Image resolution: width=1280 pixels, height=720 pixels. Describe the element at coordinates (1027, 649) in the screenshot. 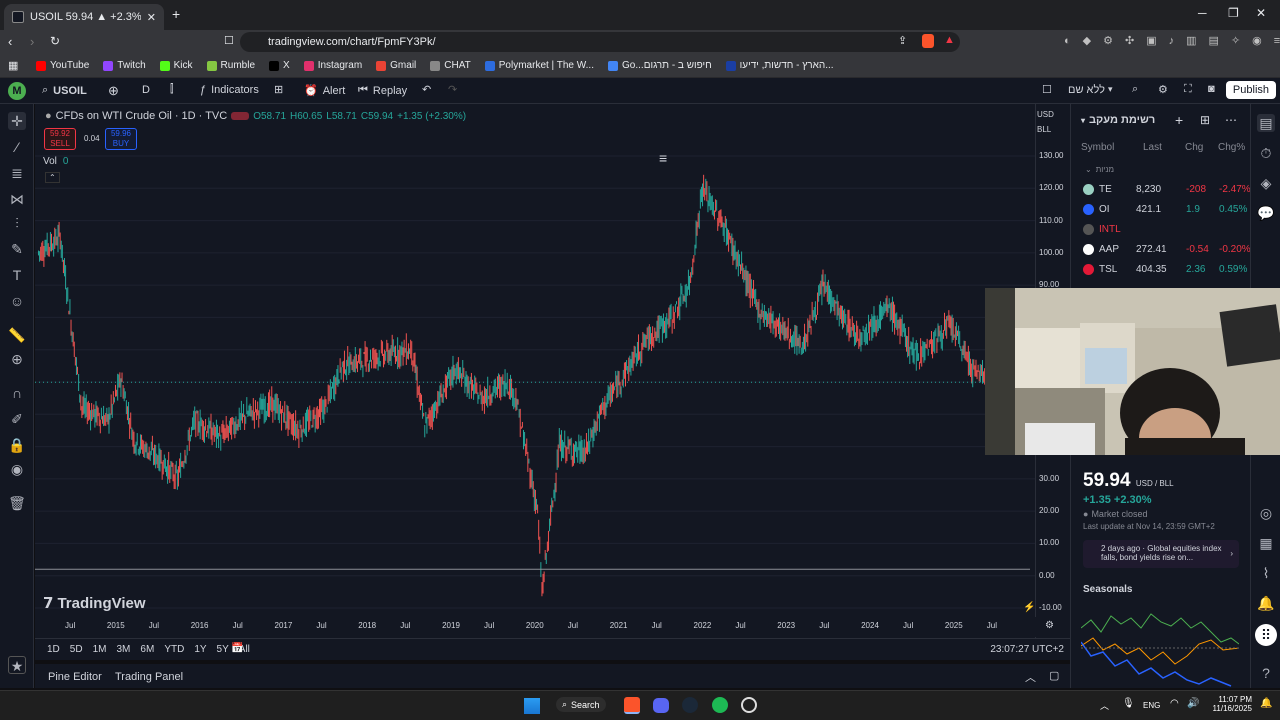

I see `clock: 23:07:27 UTC+2` at that location.